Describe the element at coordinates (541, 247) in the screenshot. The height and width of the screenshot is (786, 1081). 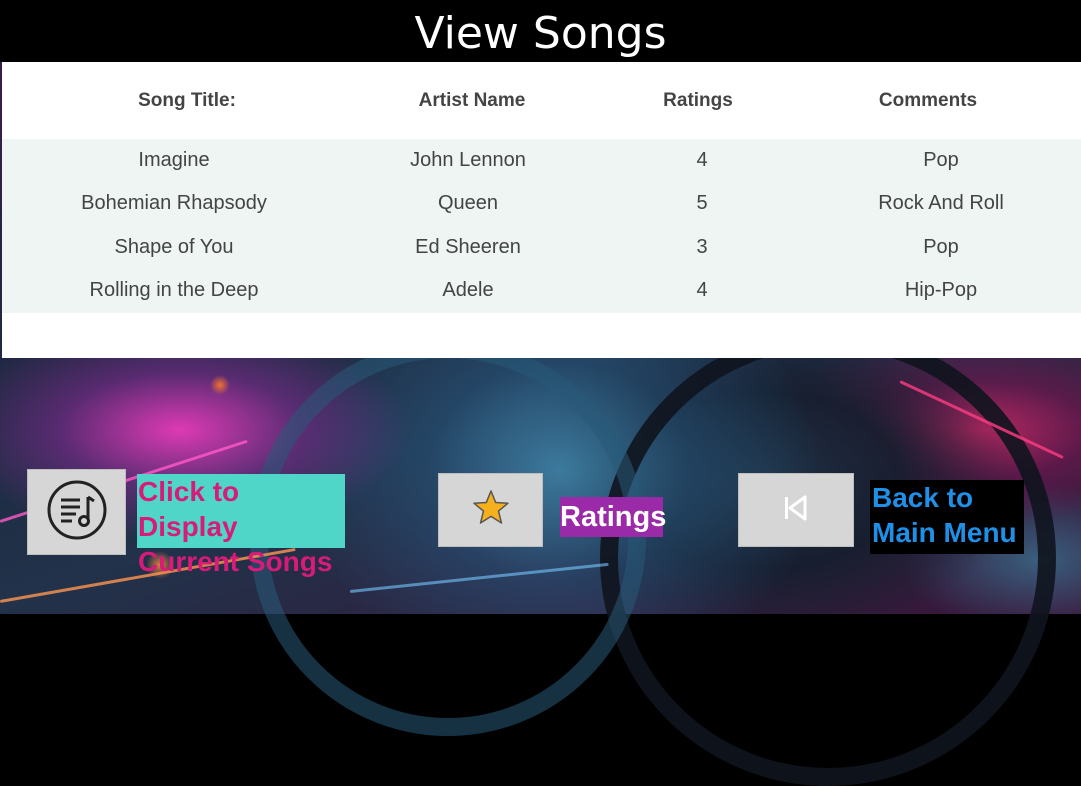
I see `table-row: Shape of You Ed Sheeren 3 Pop` at that location.